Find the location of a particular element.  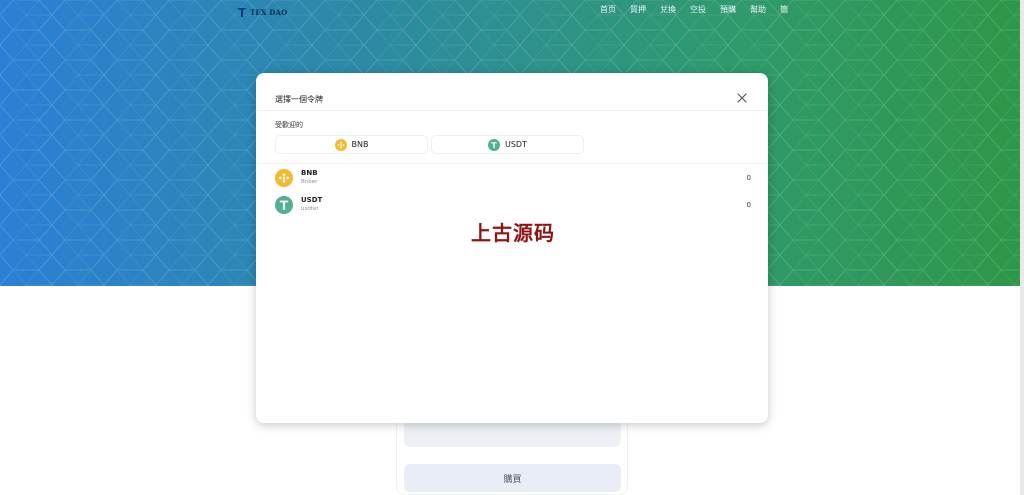

popular-token-symbol: USDT is located at coordinates (516, 144).